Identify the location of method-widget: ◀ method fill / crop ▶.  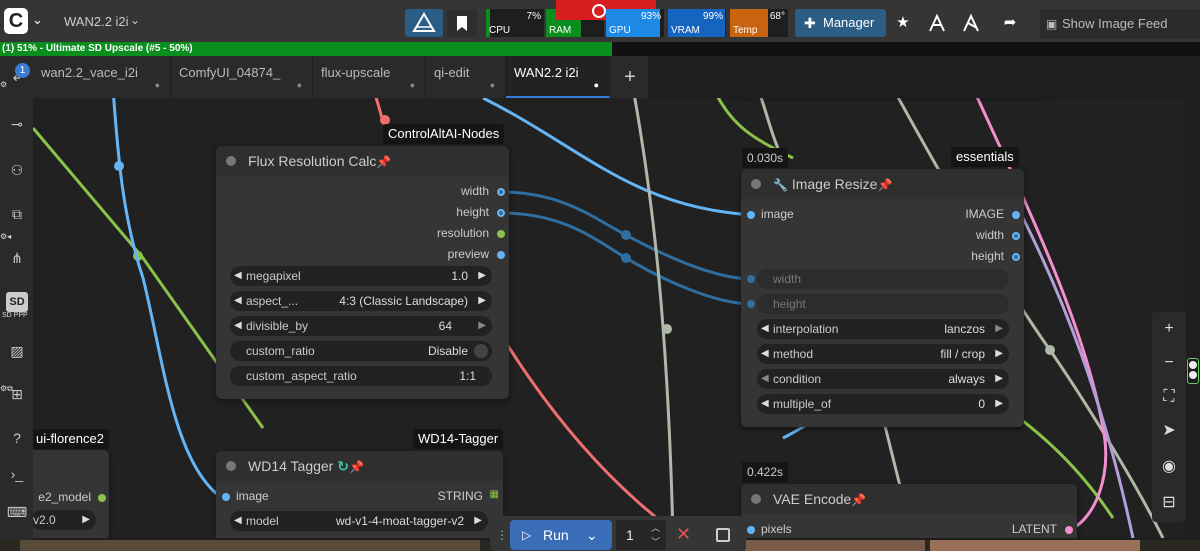
(883, 354).